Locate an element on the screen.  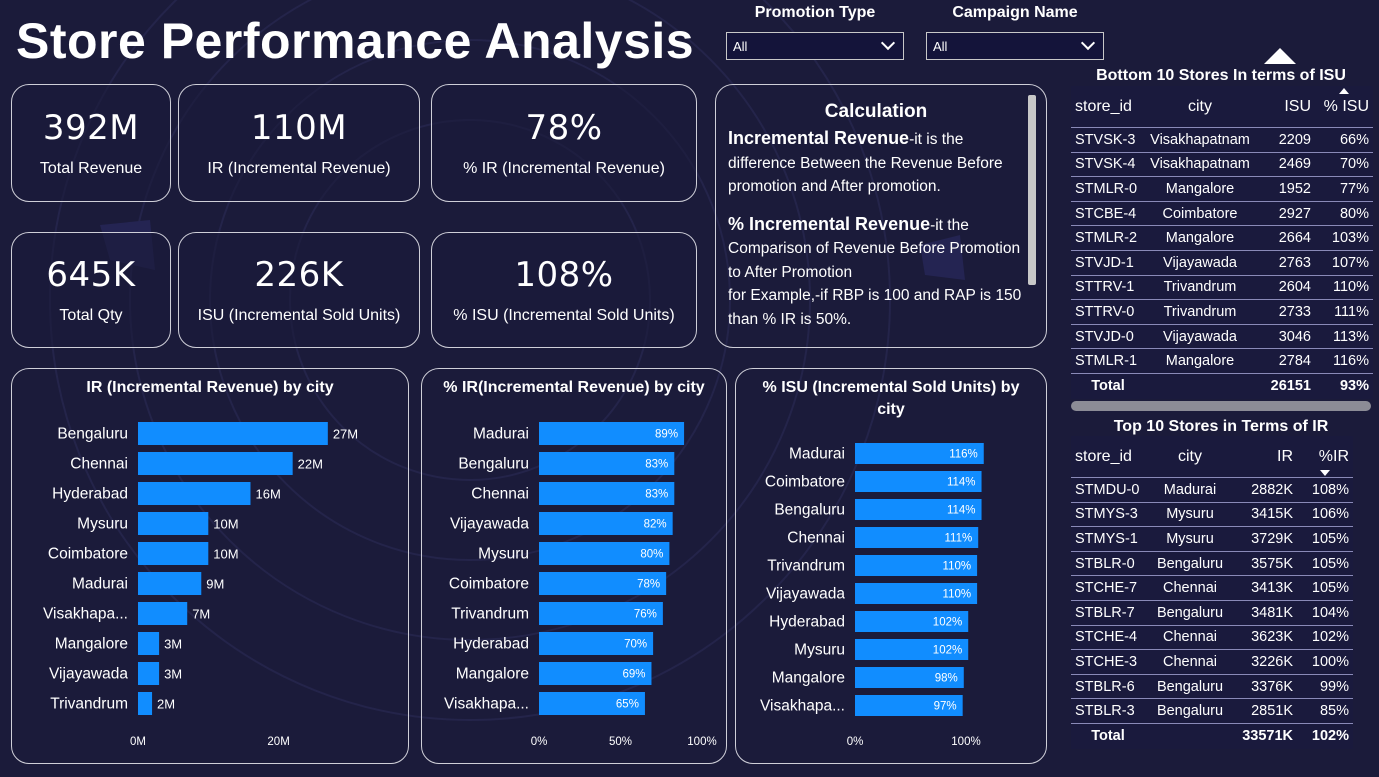
table-cell: 2927 is located at coordinates (1294, 213).